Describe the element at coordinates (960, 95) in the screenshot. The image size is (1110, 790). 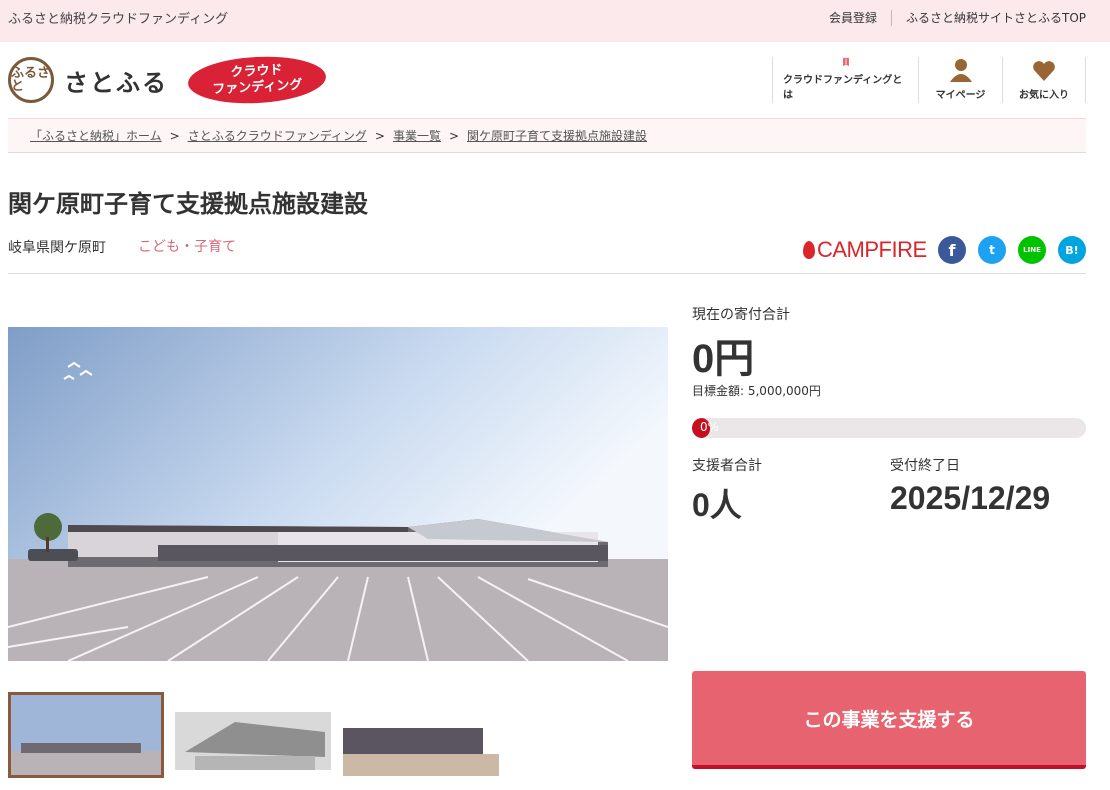
I see `nav-mypage-label: マイページ` at that location.